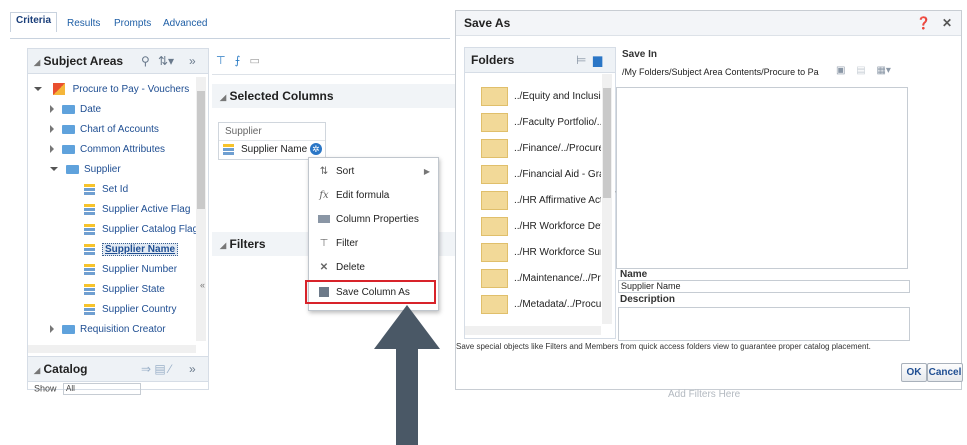 The height and width of the screenshot is (445, 967). What do you see at coordinates (132, 23) in the screenshot?
I see `tab-prompts: Prompts` at bounding box center [132, 23].